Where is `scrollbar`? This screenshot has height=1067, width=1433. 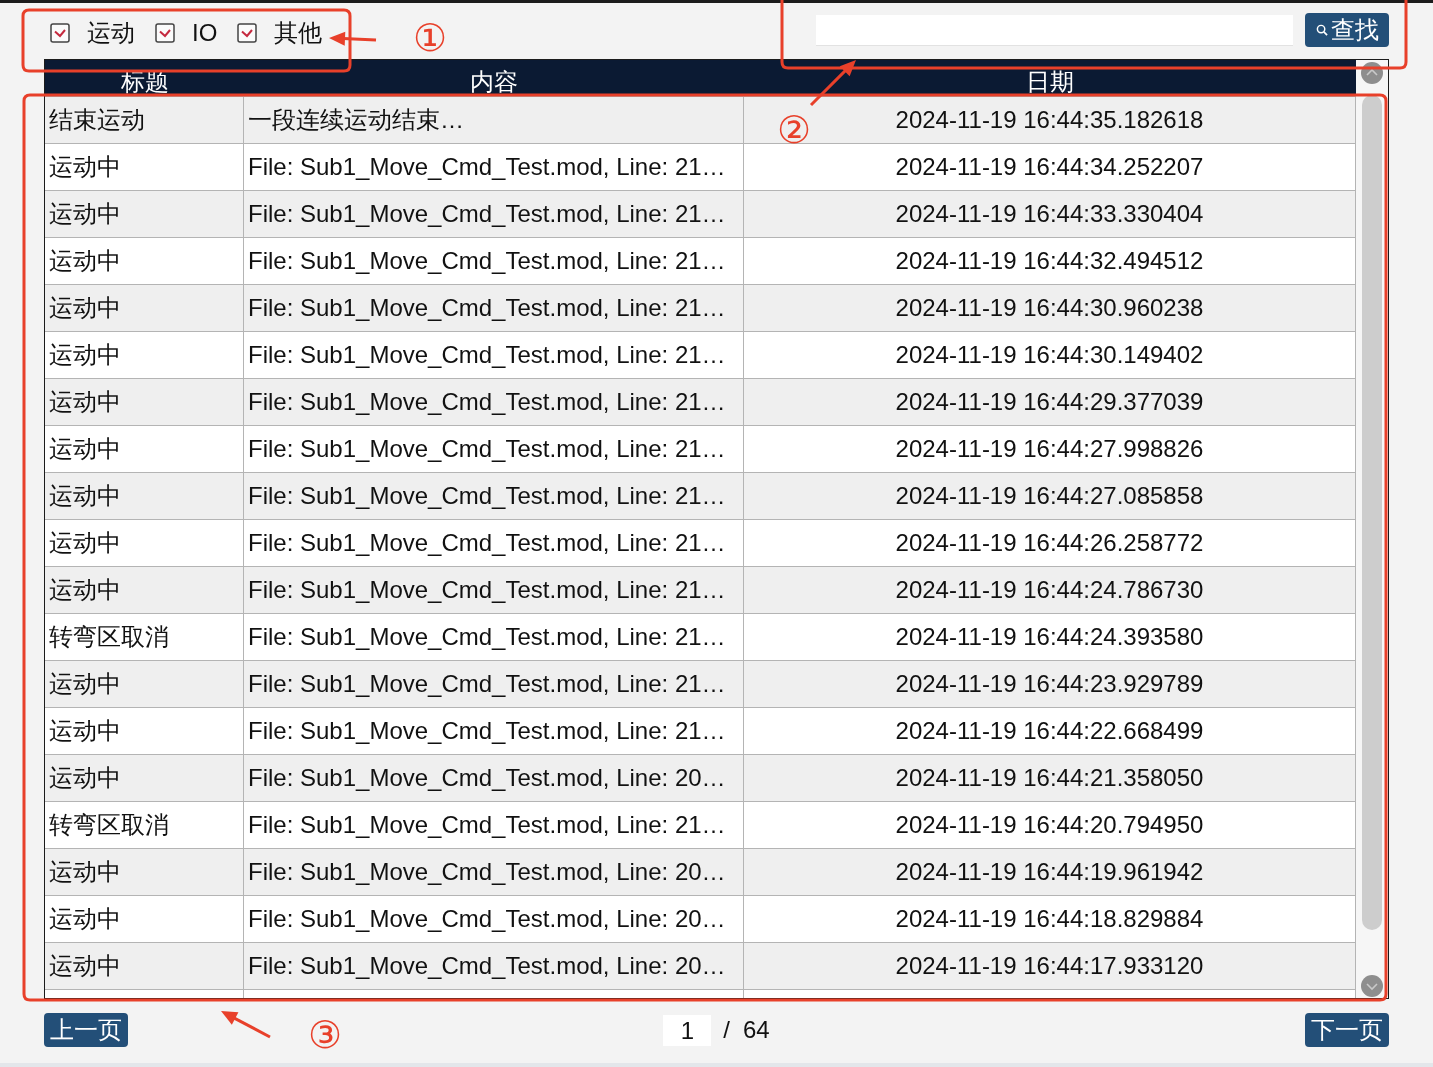 scrollbar is located at coordinates (1372, 529).